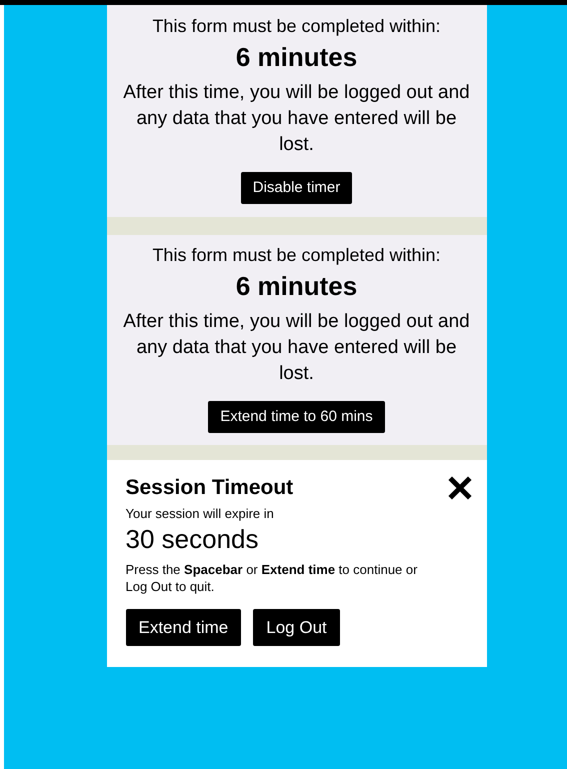  I want to click on dialog-button: Log Out, so click(296, 627).